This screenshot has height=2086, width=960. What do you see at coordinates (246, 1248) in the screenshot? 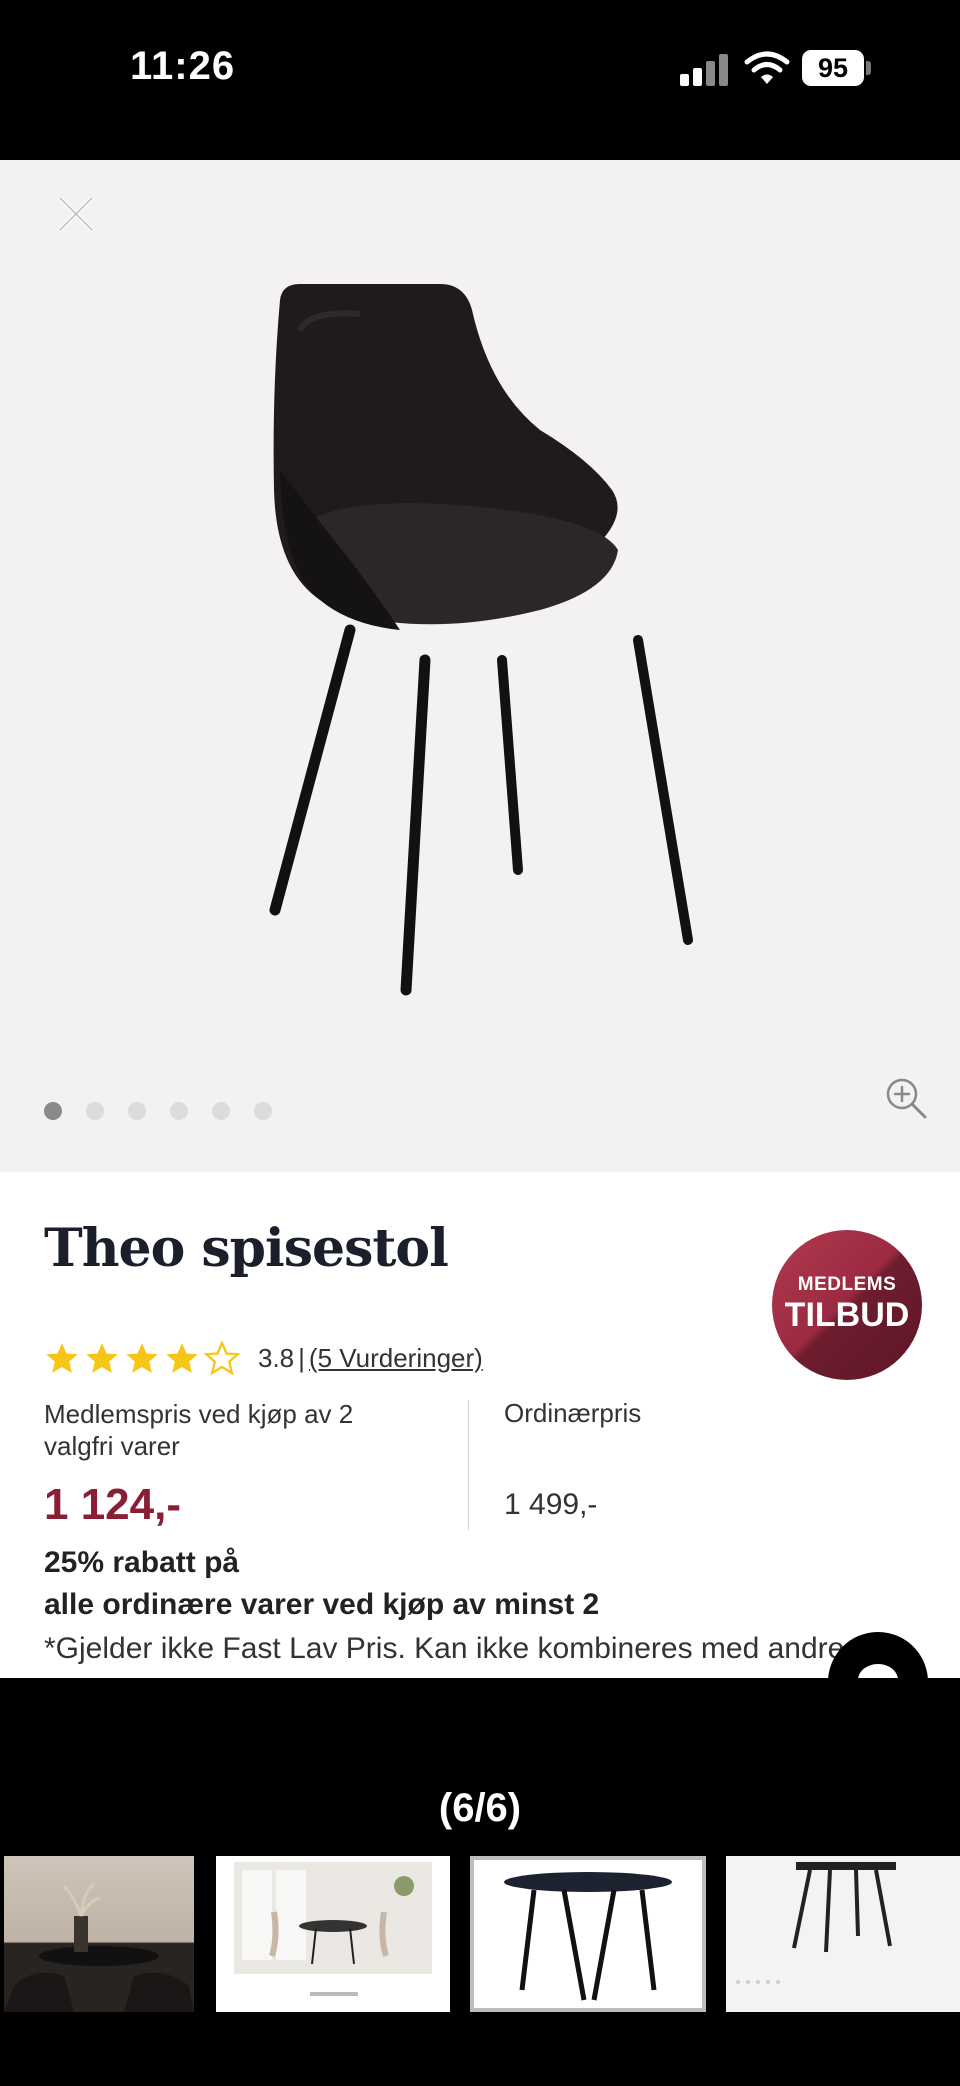
I see `product-title: Theo spisestol` at bounding box center [246, 1248].